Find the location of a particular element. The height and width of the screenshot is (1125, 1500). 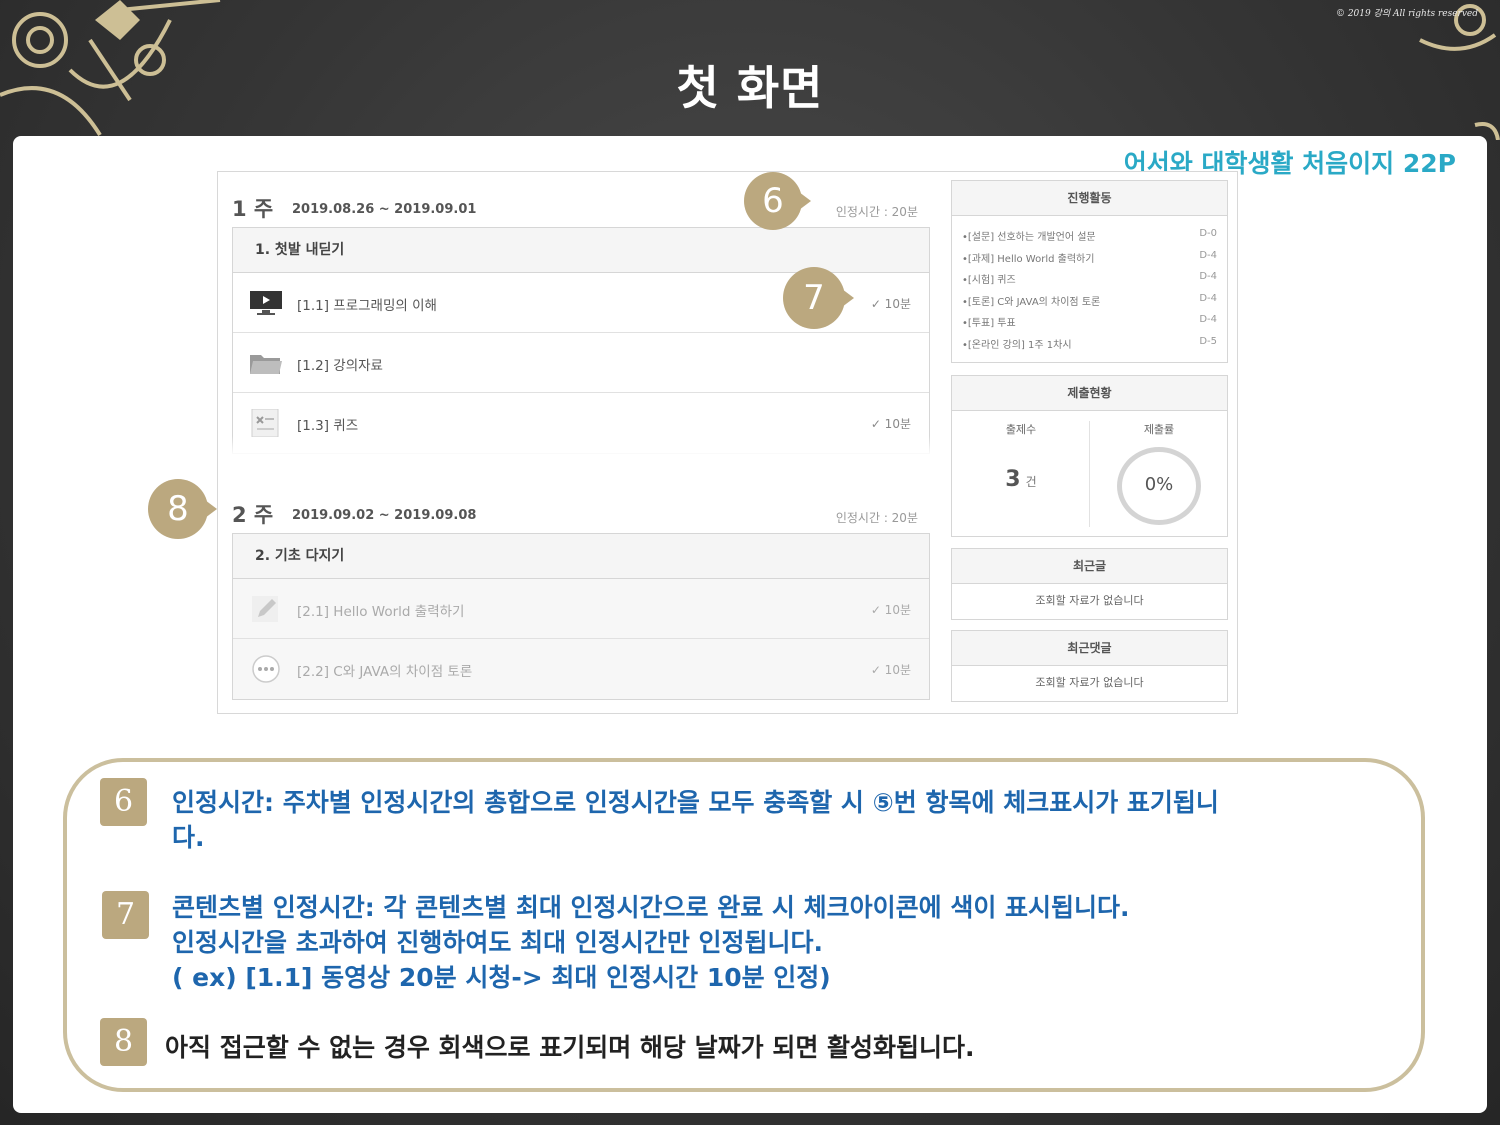

note-number-8: 8 is located at coordinates (123, 1042).